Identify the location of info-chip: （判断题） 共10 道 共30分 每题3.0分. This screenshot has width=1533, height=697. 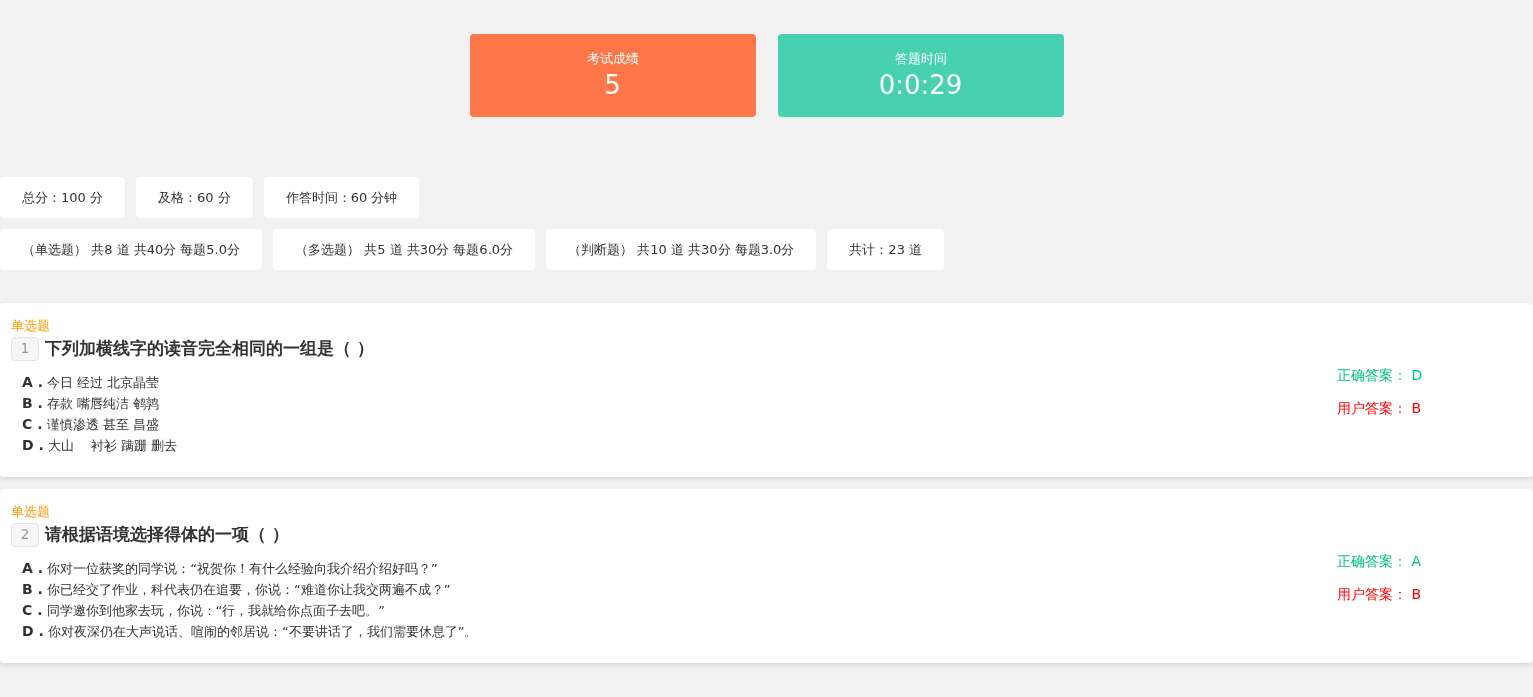
(681, 249).